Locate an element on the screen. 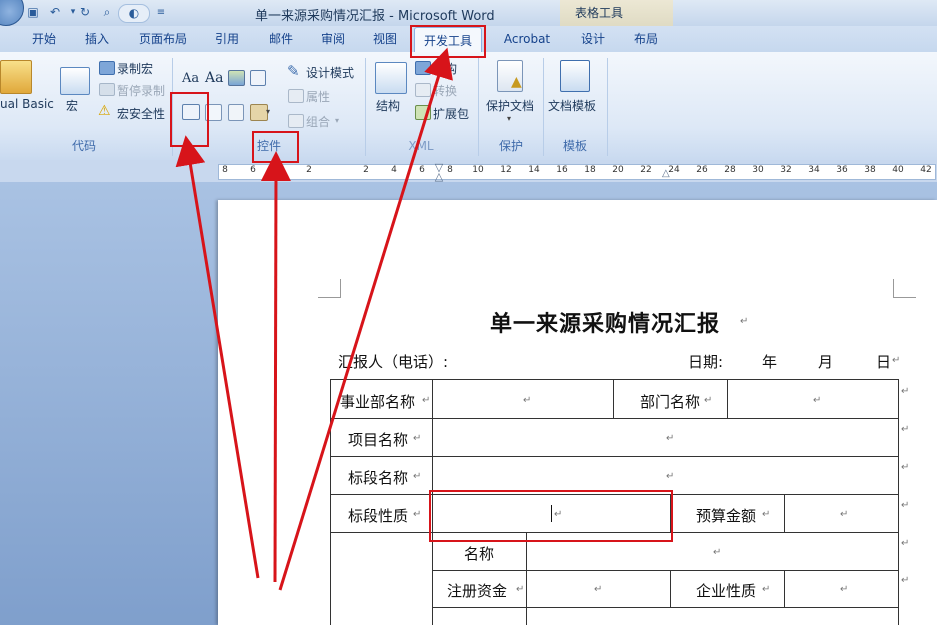  arrow-to-legacy-tools is located at coordinates (217, 357).